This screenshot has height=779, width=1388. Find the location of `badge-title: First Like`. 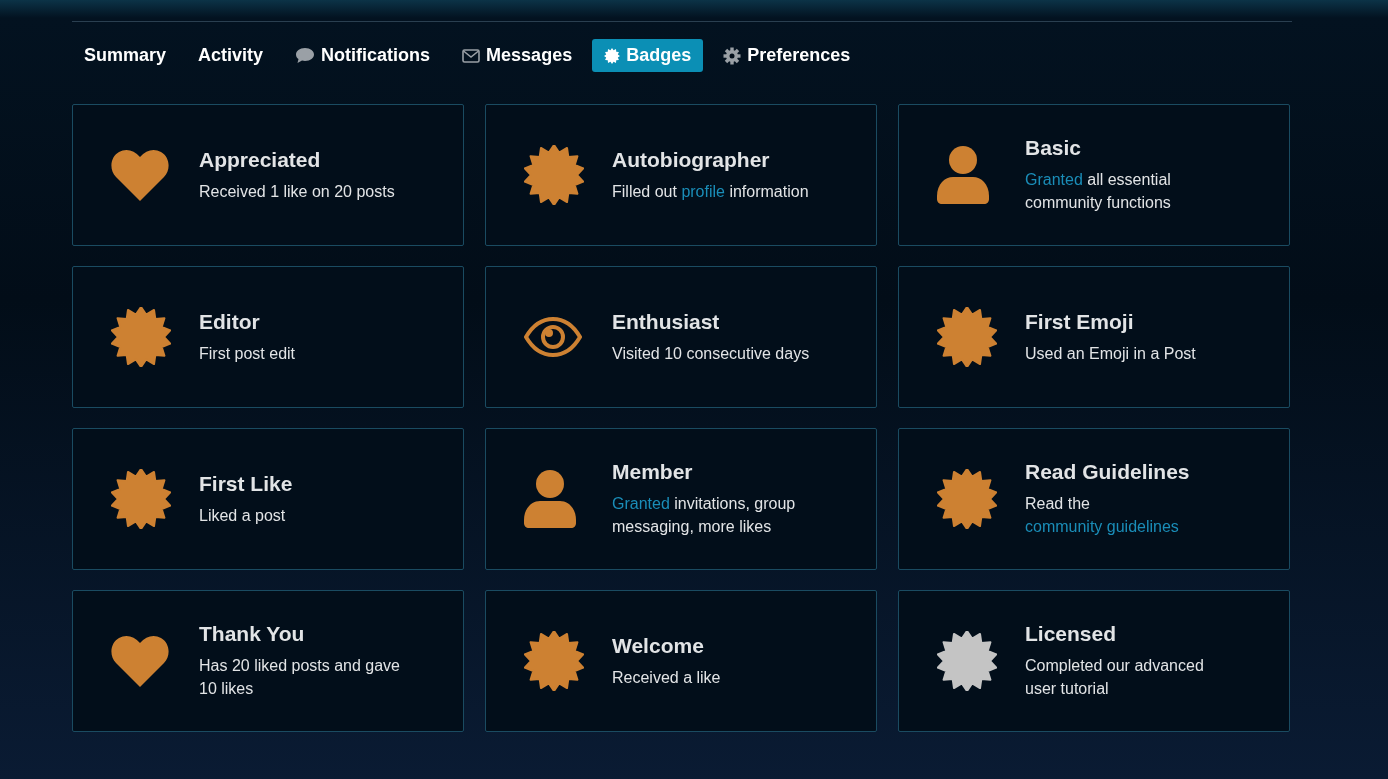

badge-title: First Like is located at coordinates (246, 483).